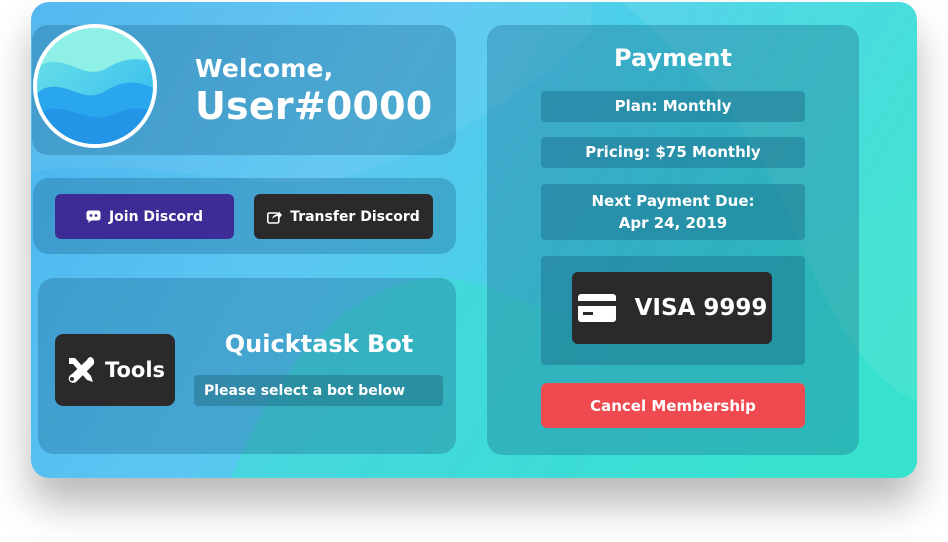  I want to click on payment-card-button: VISA 9999, so click(672, 308).